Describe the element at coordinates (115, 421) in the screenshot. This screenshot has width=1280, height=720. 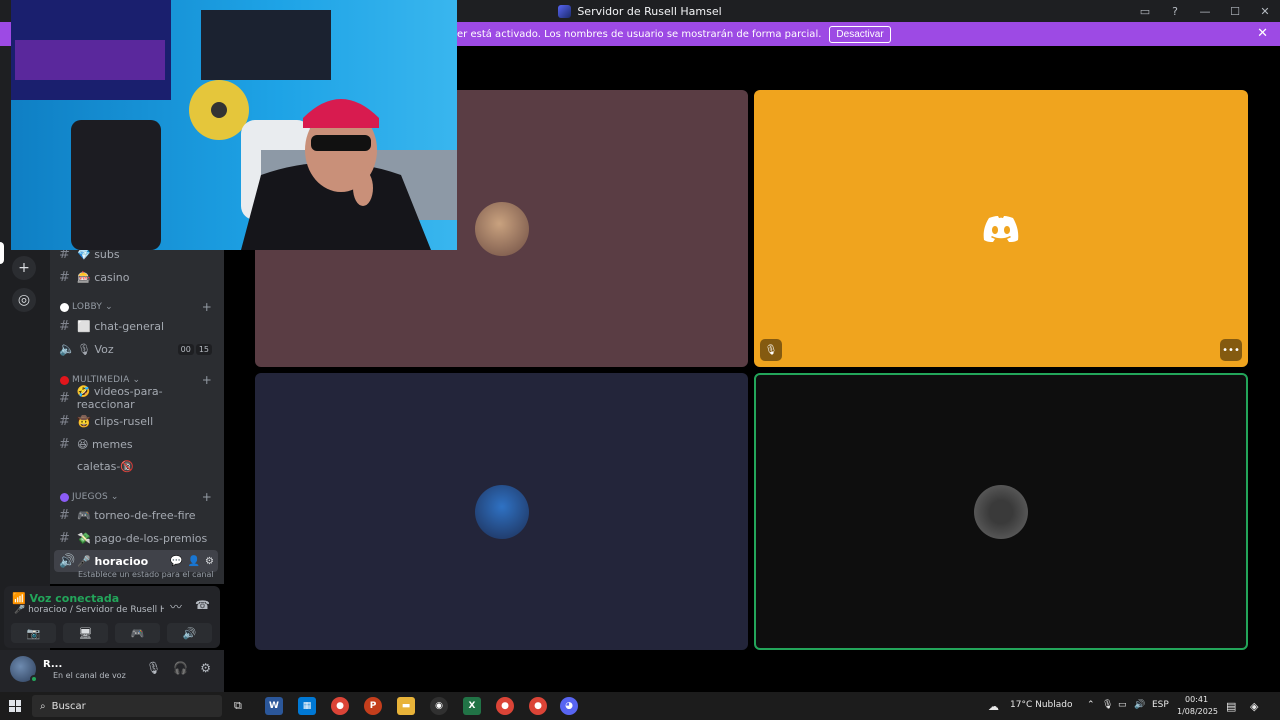
I see `channel-label: 🤠 clips-rusell` at that location.